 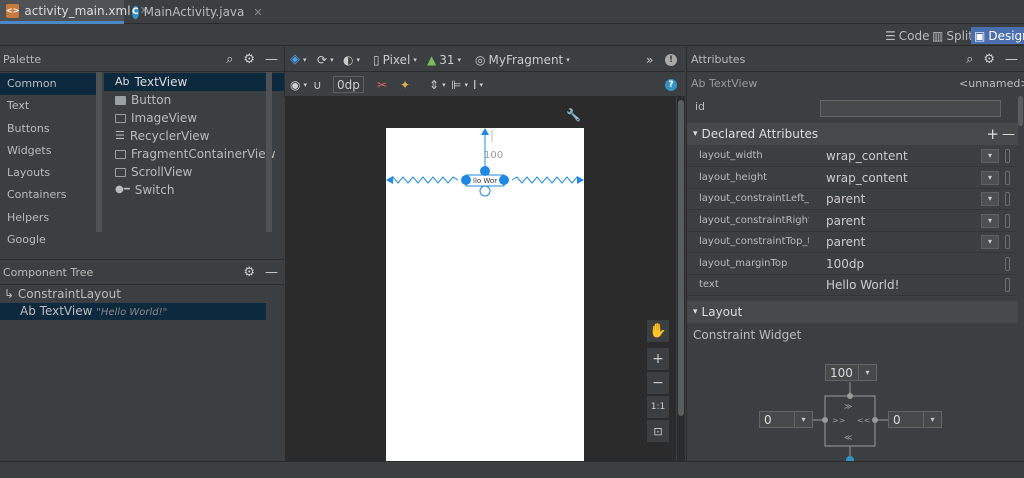 What do you see at coordinates (194, 82) in the screenshot?
I see `palette-item-textview: Ab TextView` at bounding box center [194, 82].